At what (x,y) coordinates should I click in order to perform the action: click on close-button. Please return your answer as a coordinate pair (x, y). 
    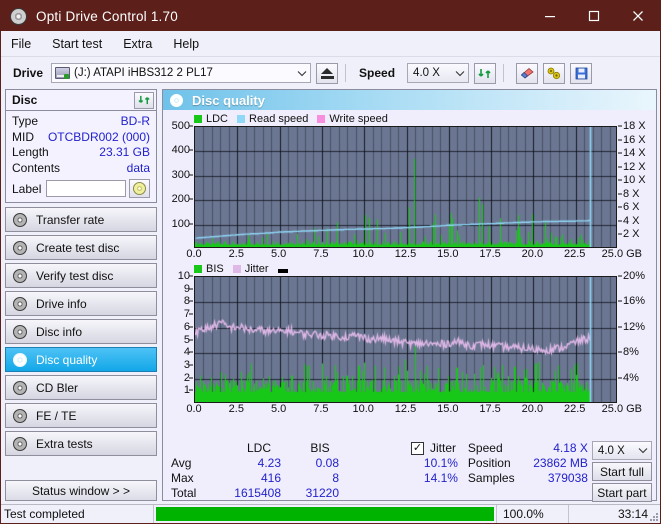
    Looking at the image, I should click on (638, 16).